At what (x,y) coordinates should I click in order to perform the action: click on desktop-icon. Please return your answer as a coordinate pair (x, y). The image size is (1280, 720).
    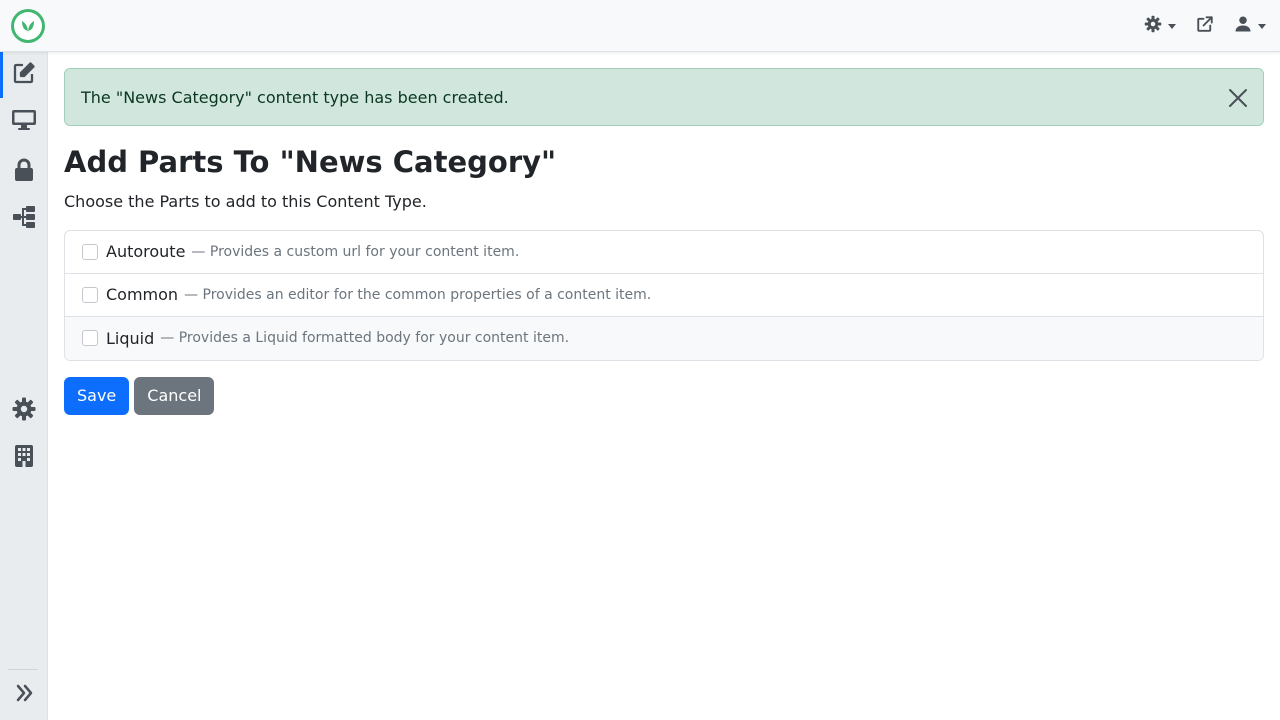
    Looking at the image, I should click on (24, 122).